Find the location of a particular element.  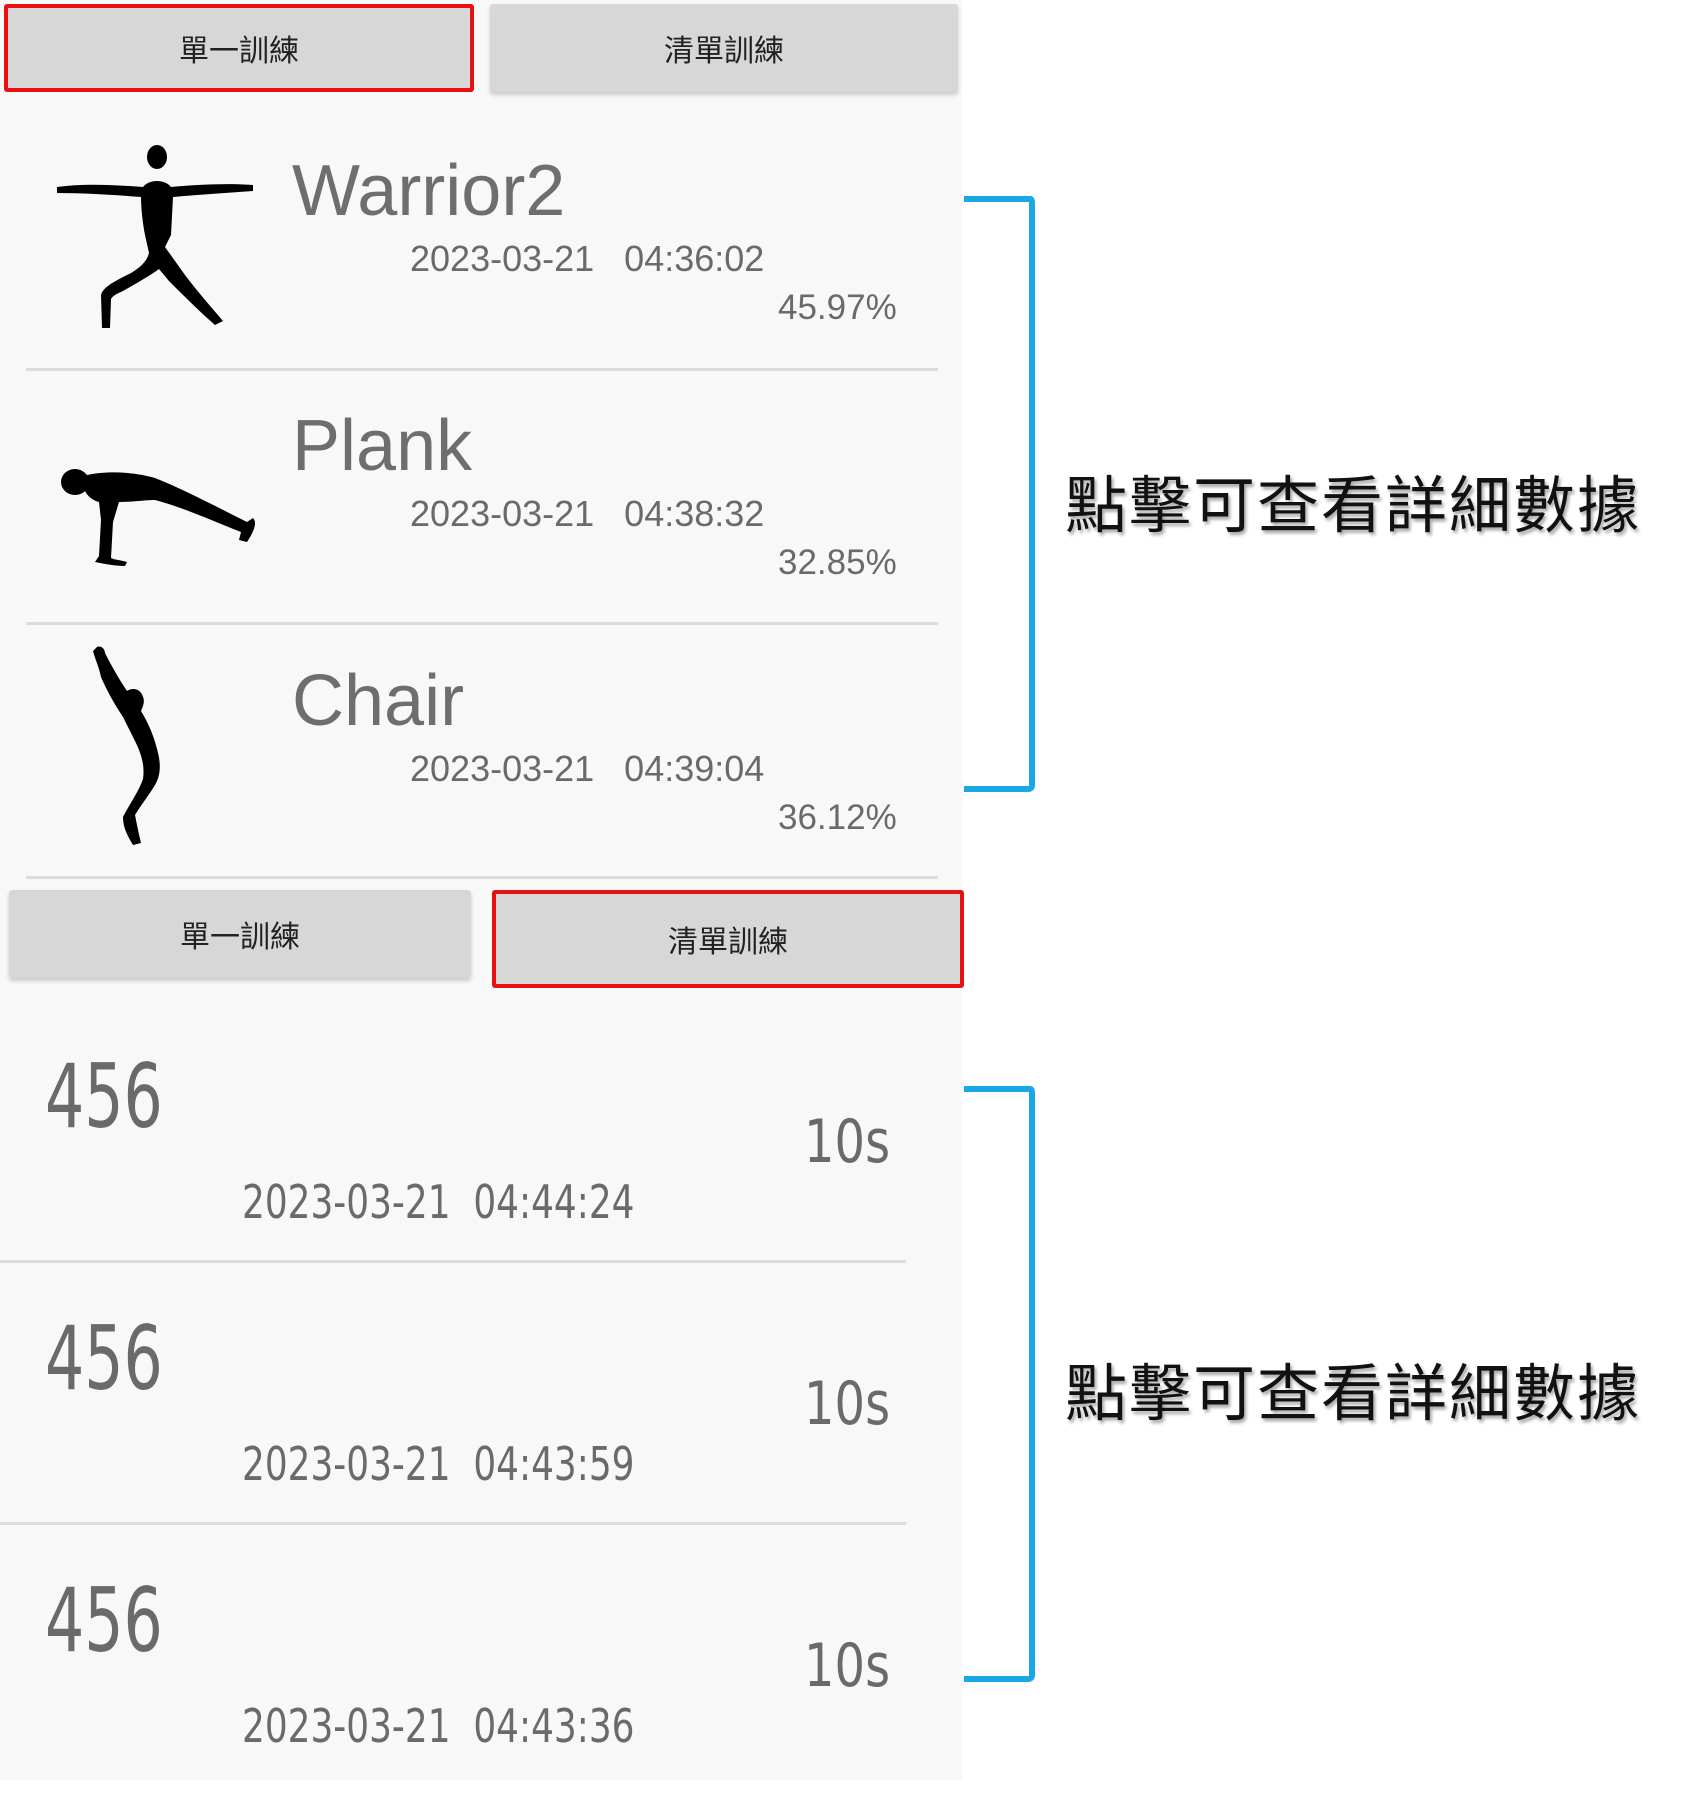

record-datetime: 2023-03-21 04:44:24 is located at coordinates (438, 1202).